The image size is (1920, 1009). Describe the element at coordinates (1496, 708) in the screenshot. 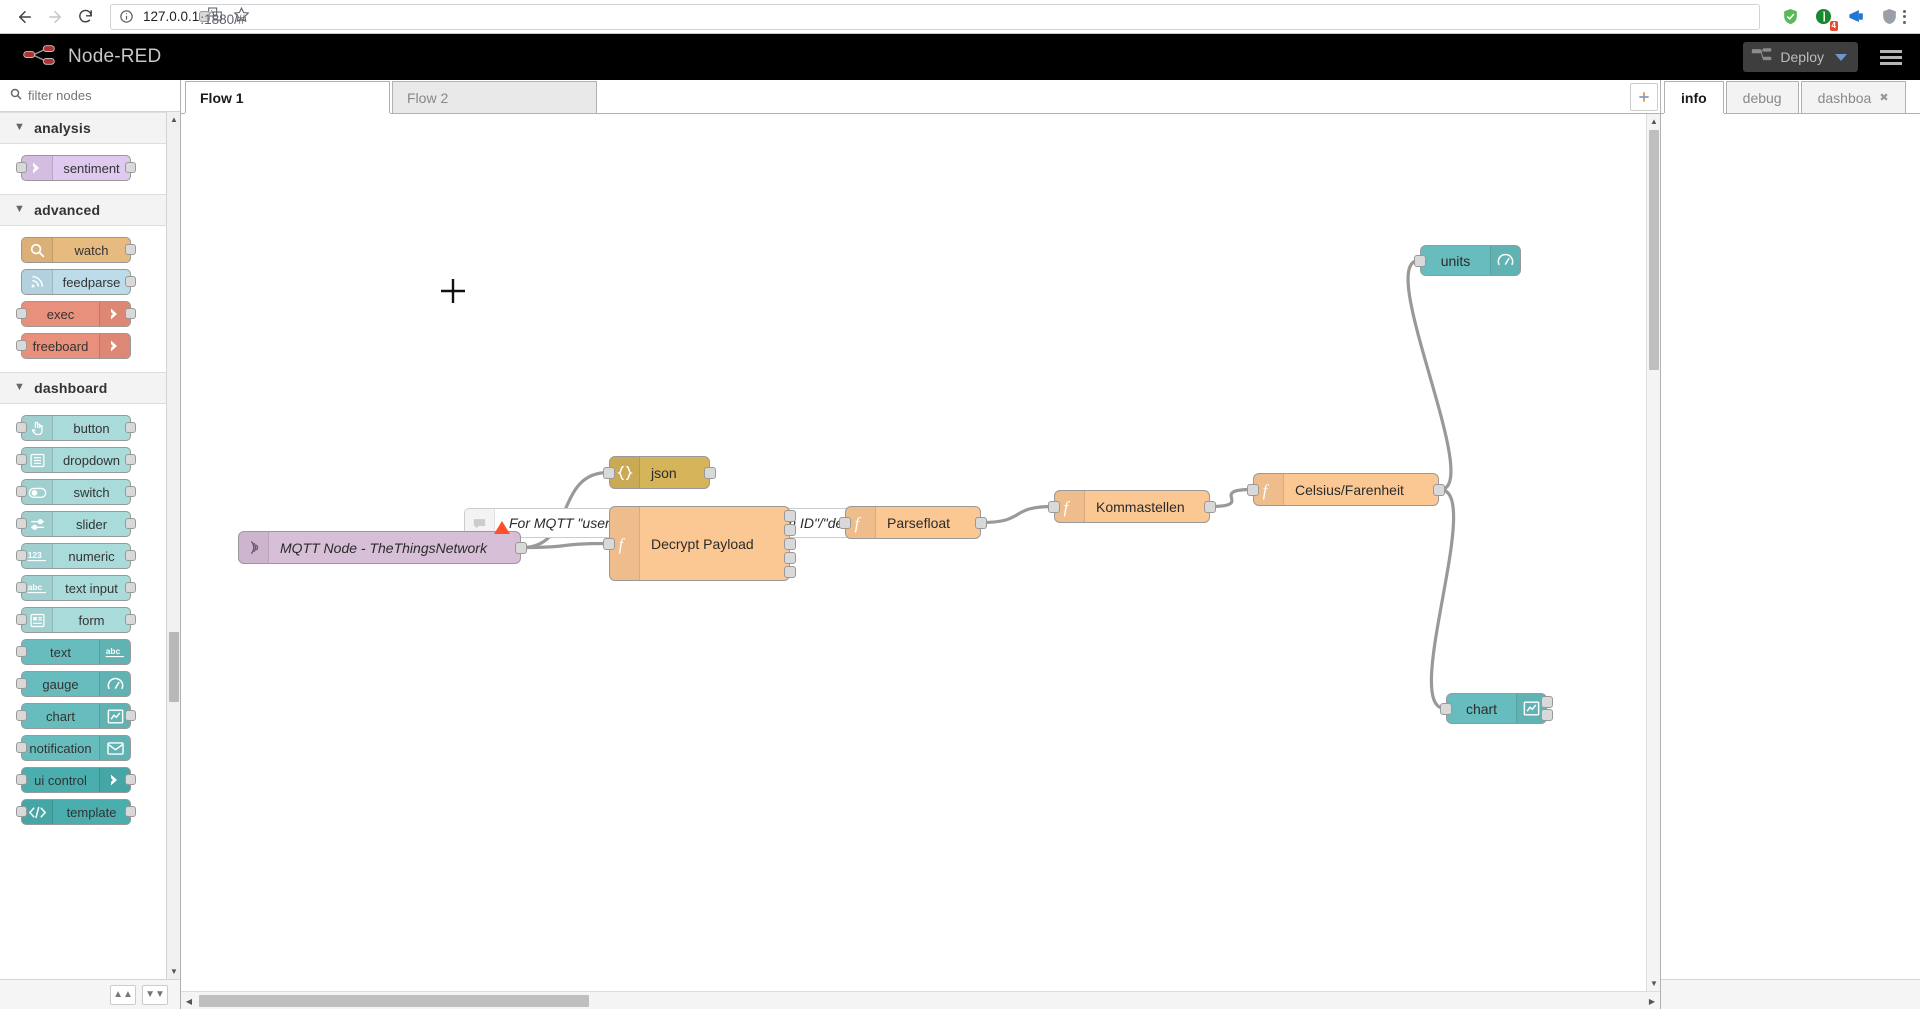

I see `flow-node-chart: chart` at that location.